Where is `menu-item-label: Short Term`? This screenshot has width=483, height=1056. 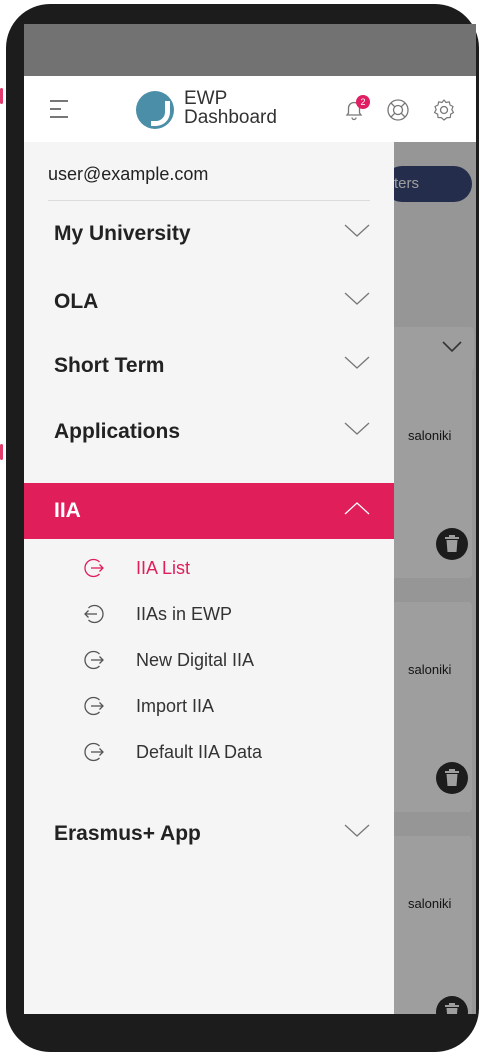 menu-item-label: Short Term is located at coordinates (109, 365).